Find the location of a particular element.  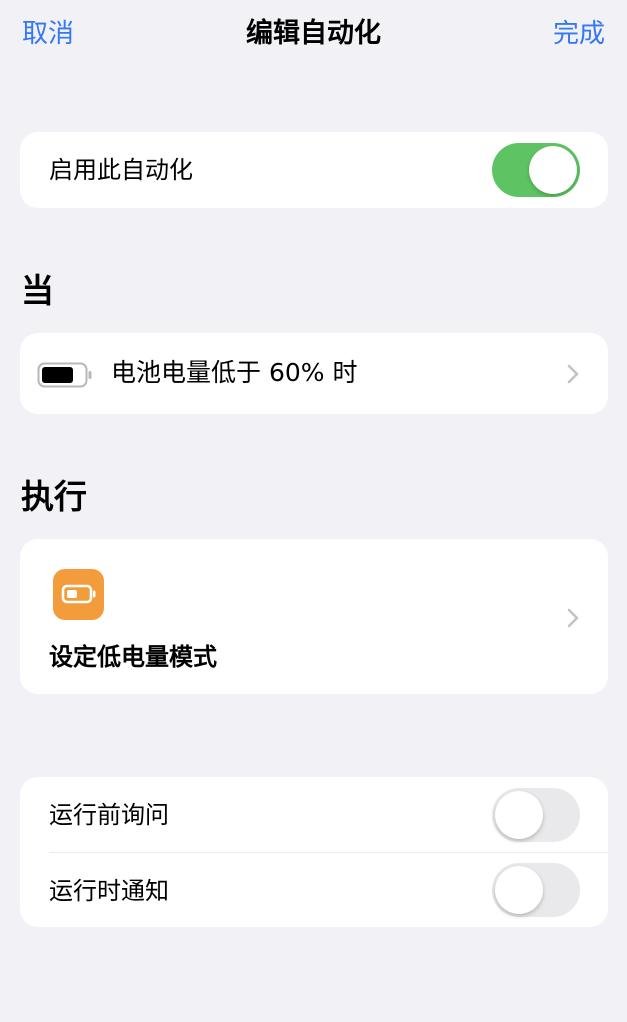

notify-when-run-toggle is located at coordinates (536, 890).